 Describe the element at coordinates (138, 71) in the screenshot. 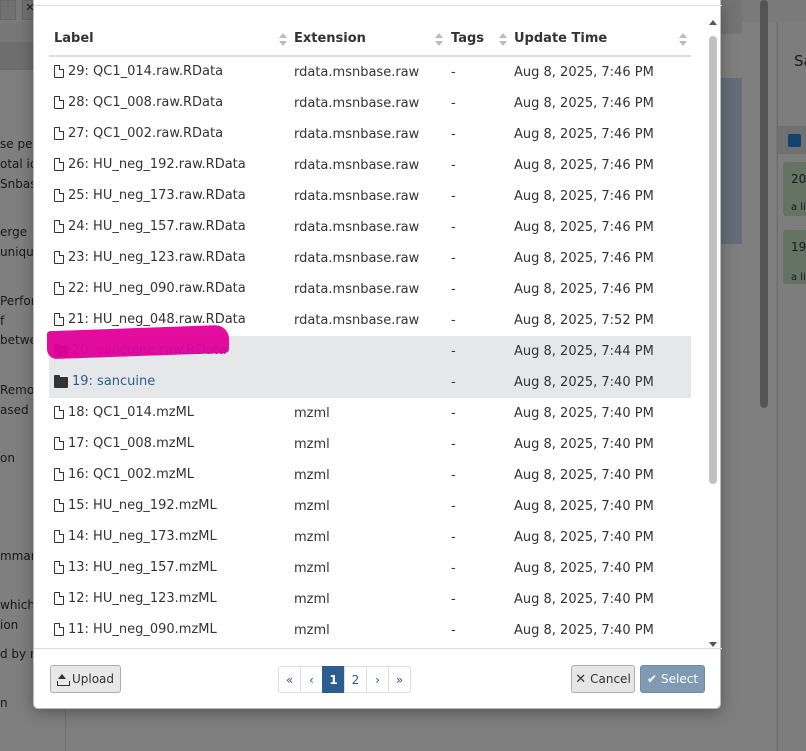

I see `row-label: 29: QC1_014.raw.RData` at that location.